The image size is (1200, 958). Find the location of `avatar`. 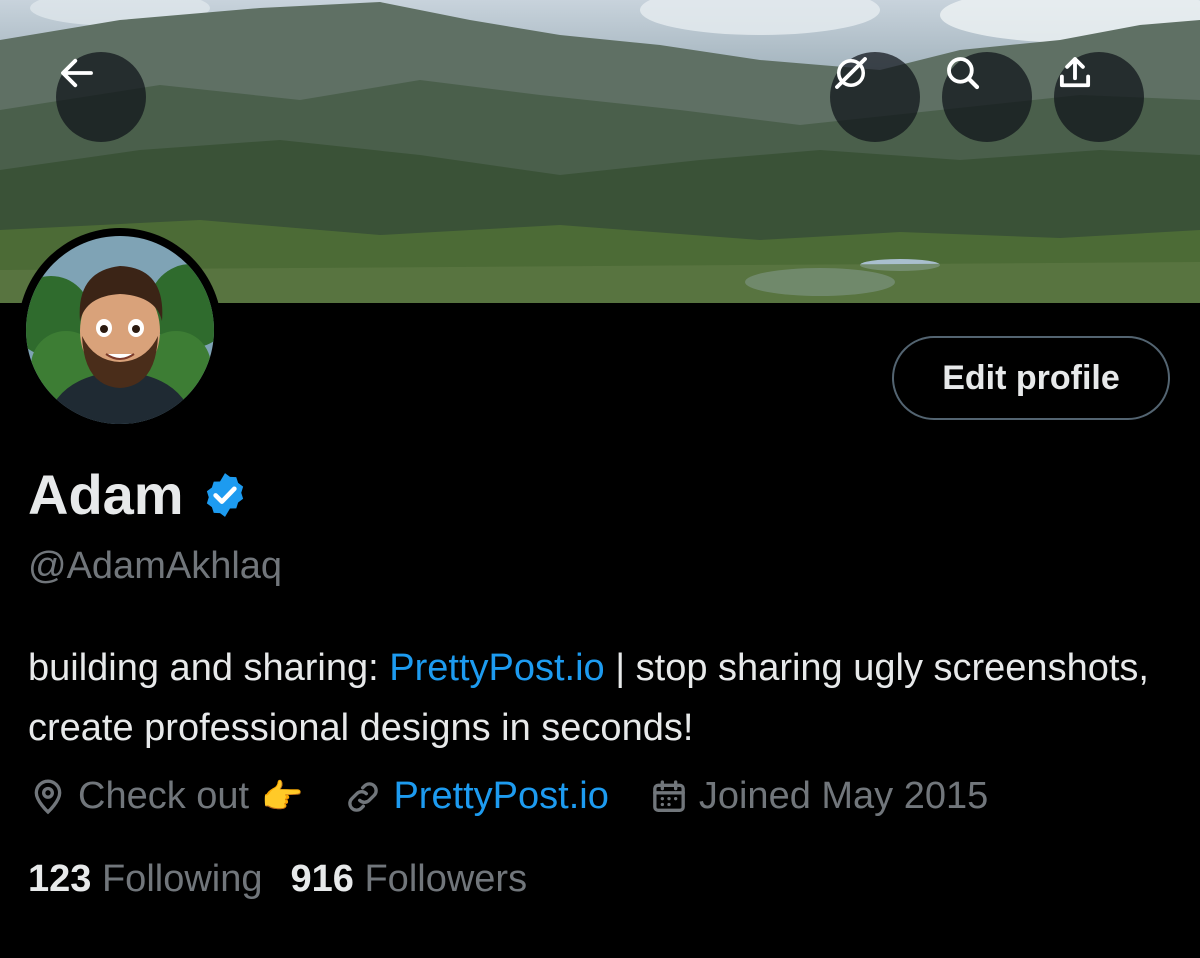

avatar is located at coordinates (120, 330).